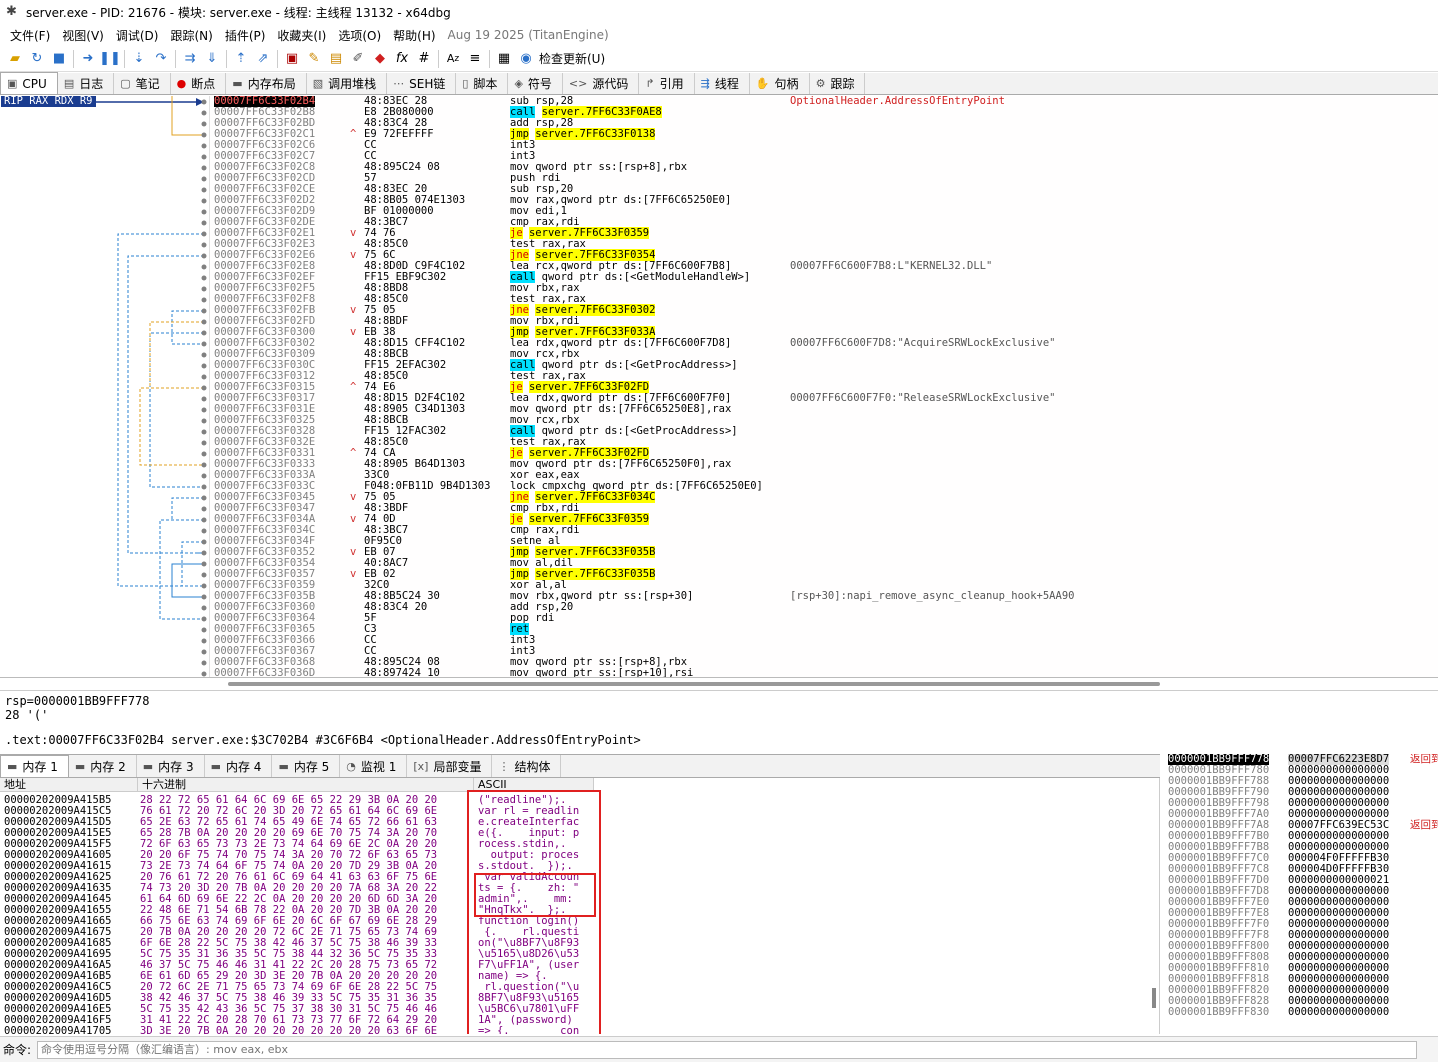  Describe the element at coordinates (103, 766) in the screenshot. I see `tab-dump-2: ▬ 内存 2` at that location.